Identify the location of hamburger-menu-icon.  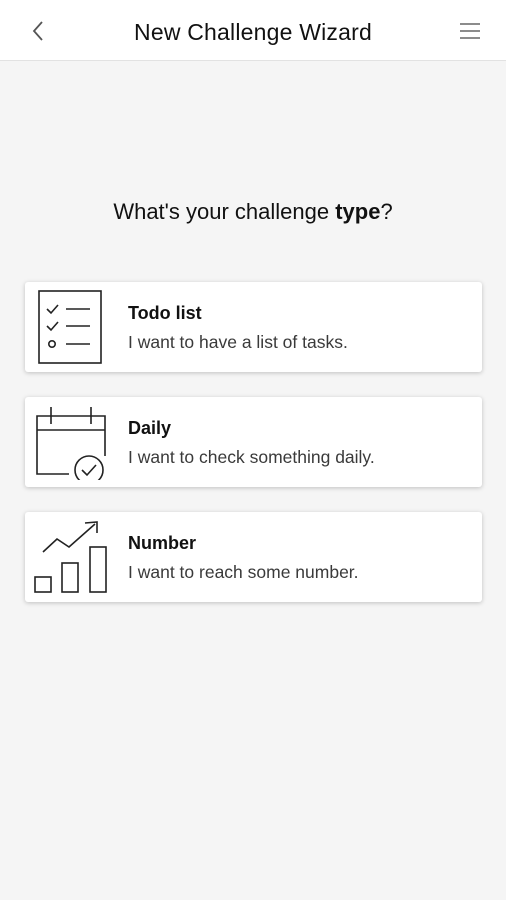
(470, 31).